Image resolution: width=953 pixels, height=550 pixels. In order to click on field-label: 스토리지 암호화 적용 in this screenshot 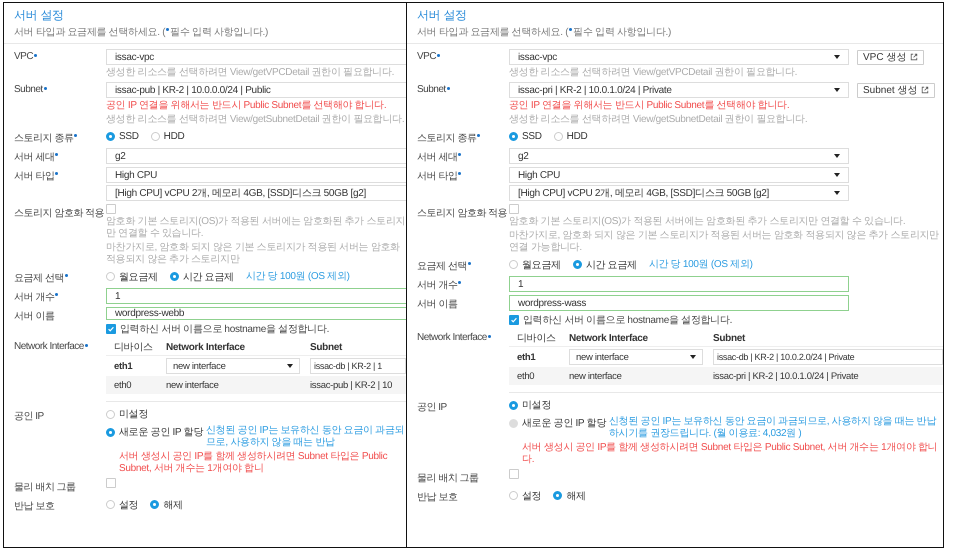, I will do `click(59, 213)`.